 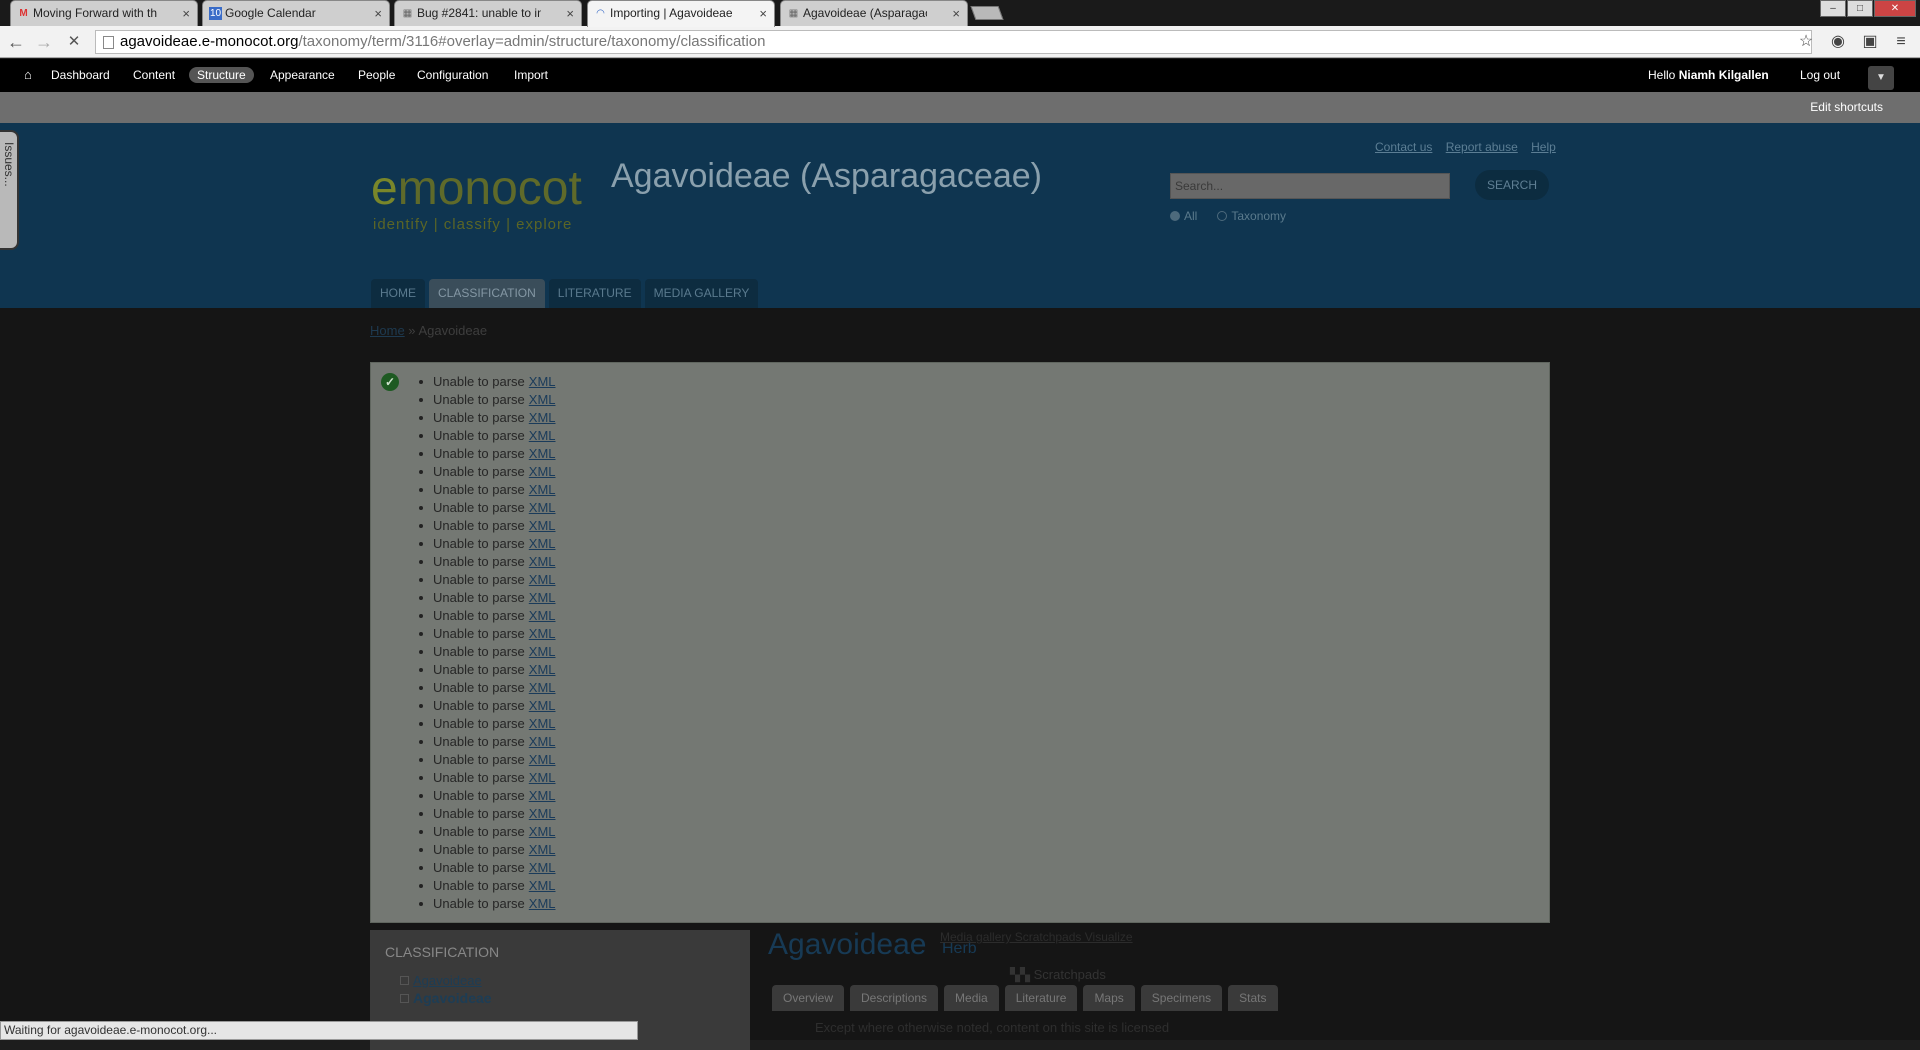 I want to click on close-window-button: ✕, so click(x=1895, y=8).